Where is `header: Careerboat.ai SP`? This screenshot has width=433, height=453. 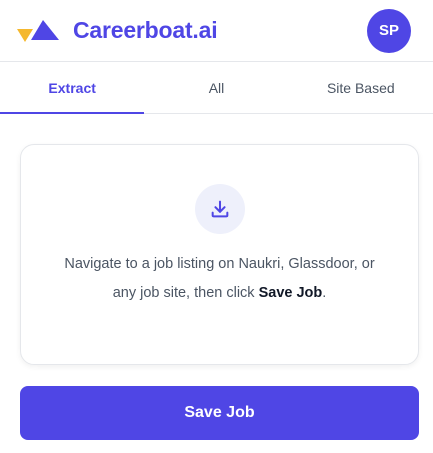 header: Careerboat.ai SP is located at coordinates (216, 31).